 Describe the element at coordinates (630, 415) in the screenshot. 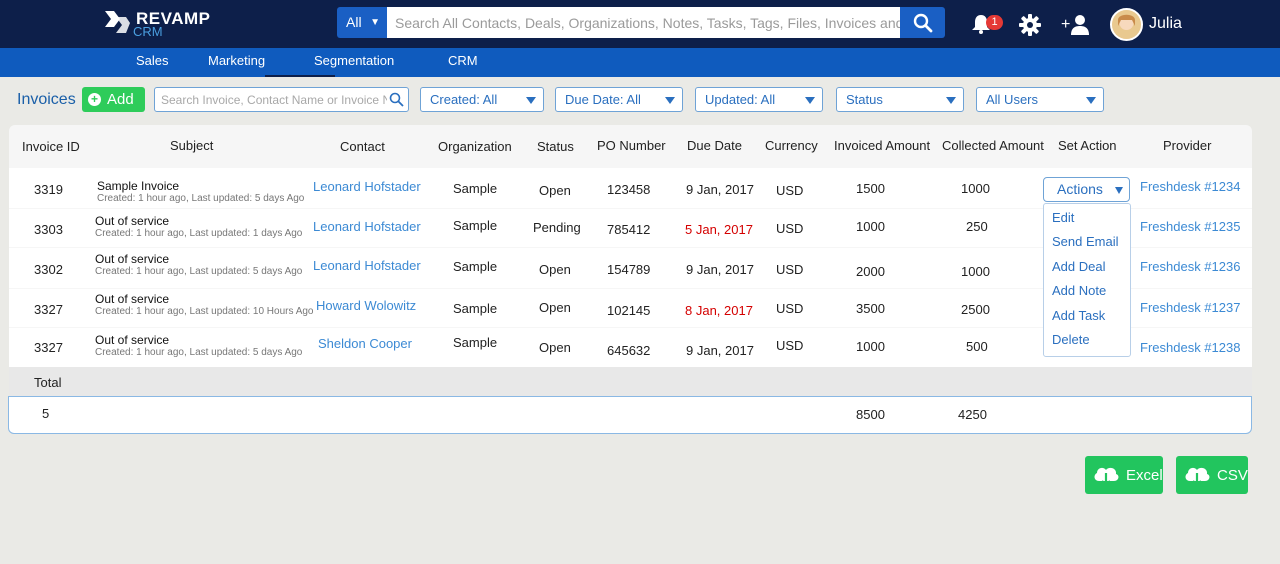

I see `total-row` at that location.